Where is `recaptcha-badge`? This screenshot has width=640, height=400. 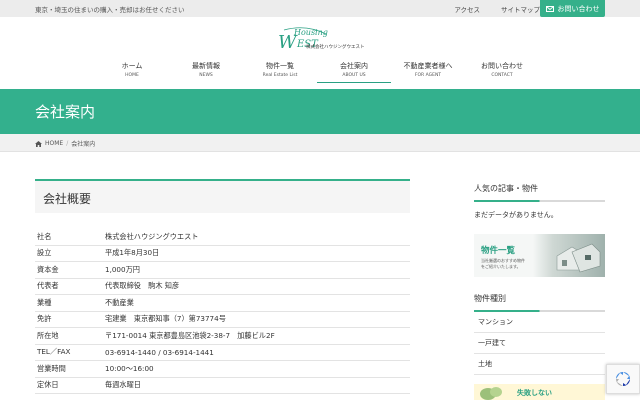
recaptcha-badge is located at coordinates (623, 379).